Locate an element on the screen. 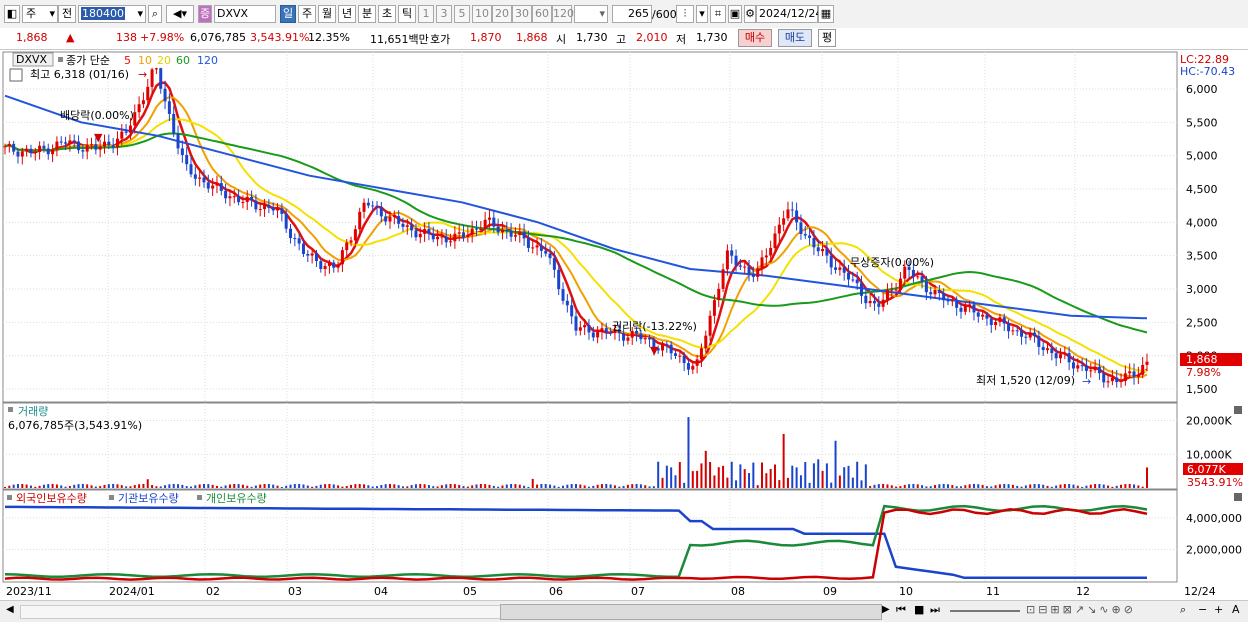  tab-tick: 틱 is located at coordinates (407, 14).